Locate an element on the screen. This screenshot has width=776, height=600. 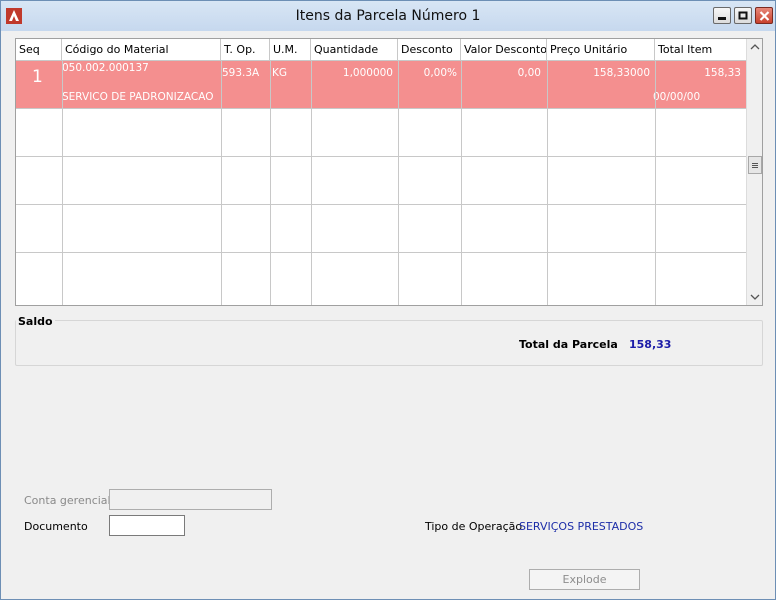
maximize-button is located at coordinates (743, 15).